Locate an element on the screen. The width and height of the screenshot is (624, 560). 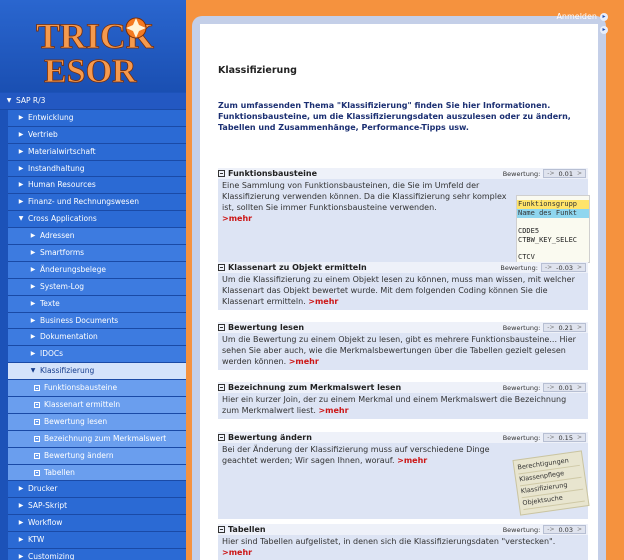
login-link: Anmelden ▸ is located at coordinates (582, 16).